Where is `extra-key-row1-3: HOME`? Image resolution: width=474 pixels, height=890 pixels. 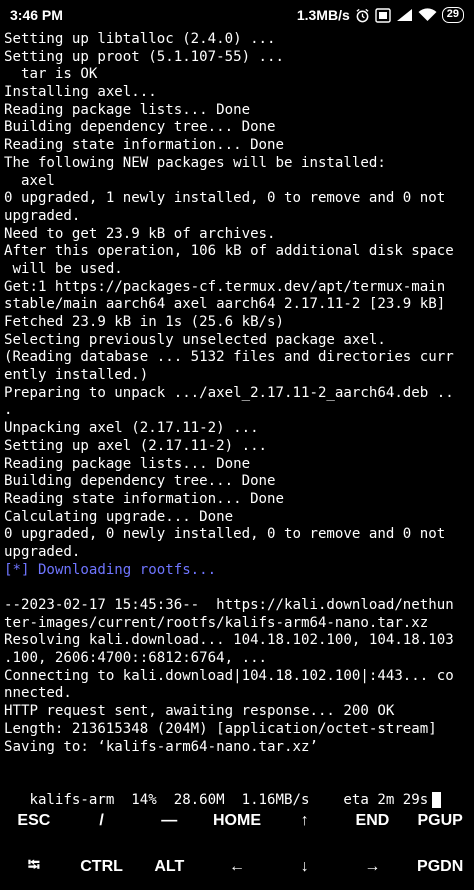
extra-key-row1-3: HOME is located at coordinates (237, 821).